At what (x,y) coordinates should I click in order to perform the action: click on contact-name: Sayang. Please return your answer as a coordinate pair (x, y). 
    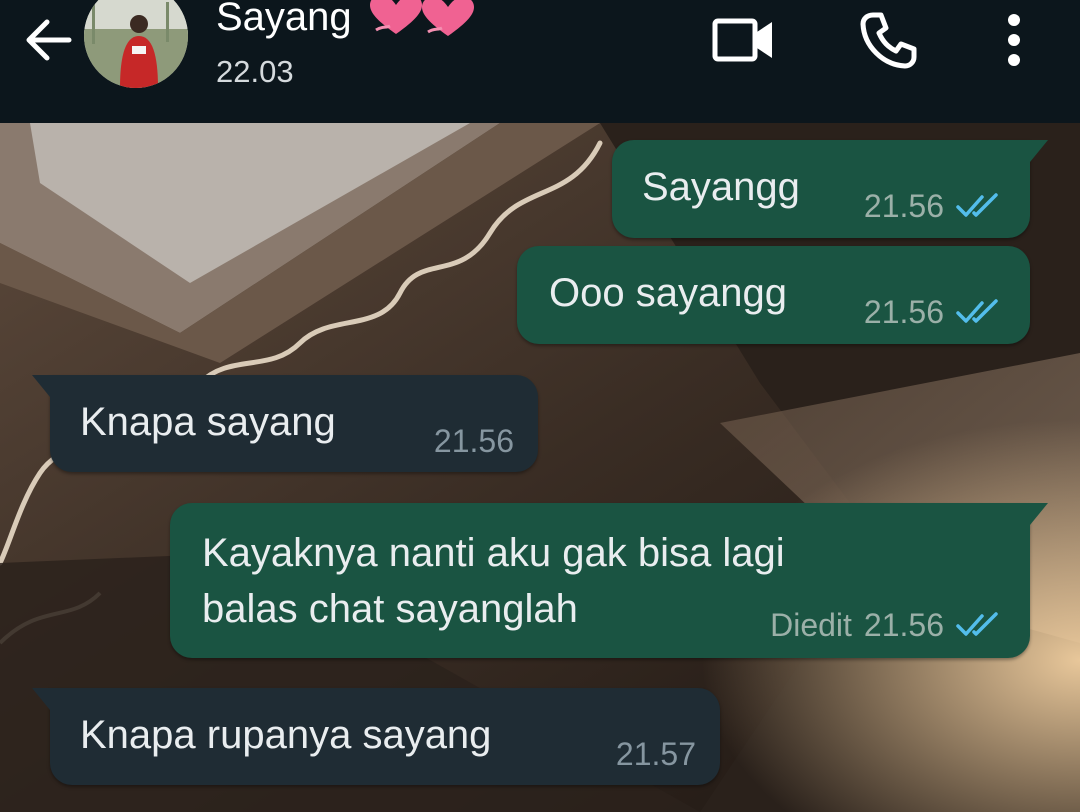
    Looking at the image, I should click on (347, 21).